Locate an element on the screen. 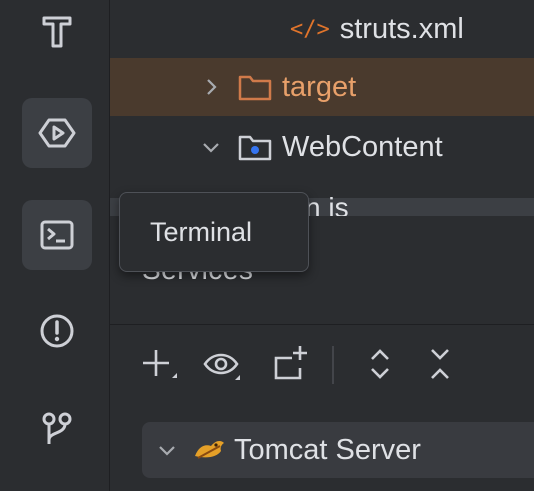 This screenshot has height=491, width=534. eye-icon is located at coordinates (221, 366).